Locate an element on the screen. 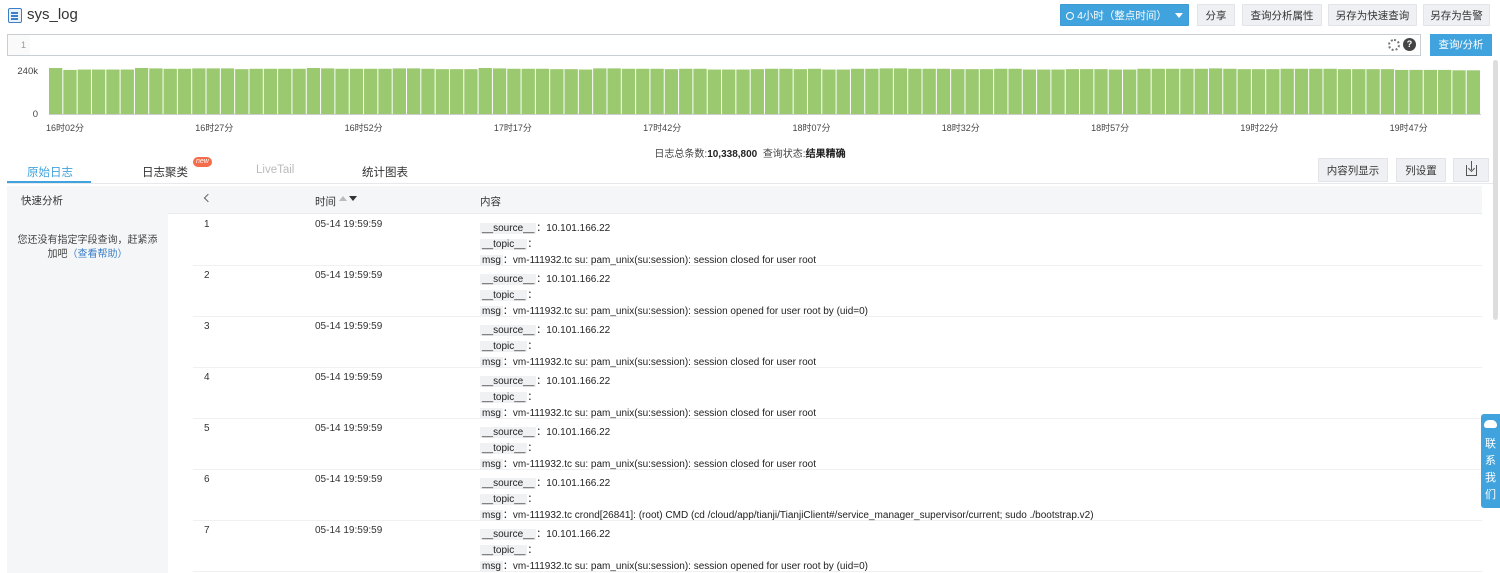 The width and height of the screenshot is (1500, 573). search-button: 查询/分析 is located at coordinates (1461, 45).